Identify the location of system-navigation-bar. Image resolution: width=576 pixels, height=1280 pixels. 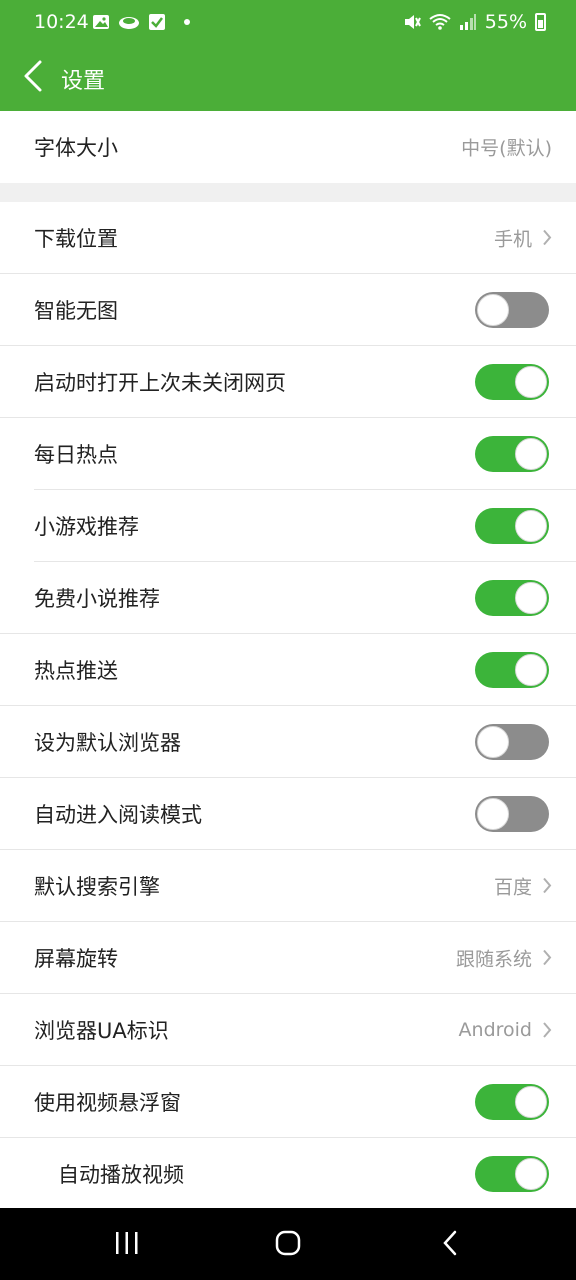
(288, 1244).